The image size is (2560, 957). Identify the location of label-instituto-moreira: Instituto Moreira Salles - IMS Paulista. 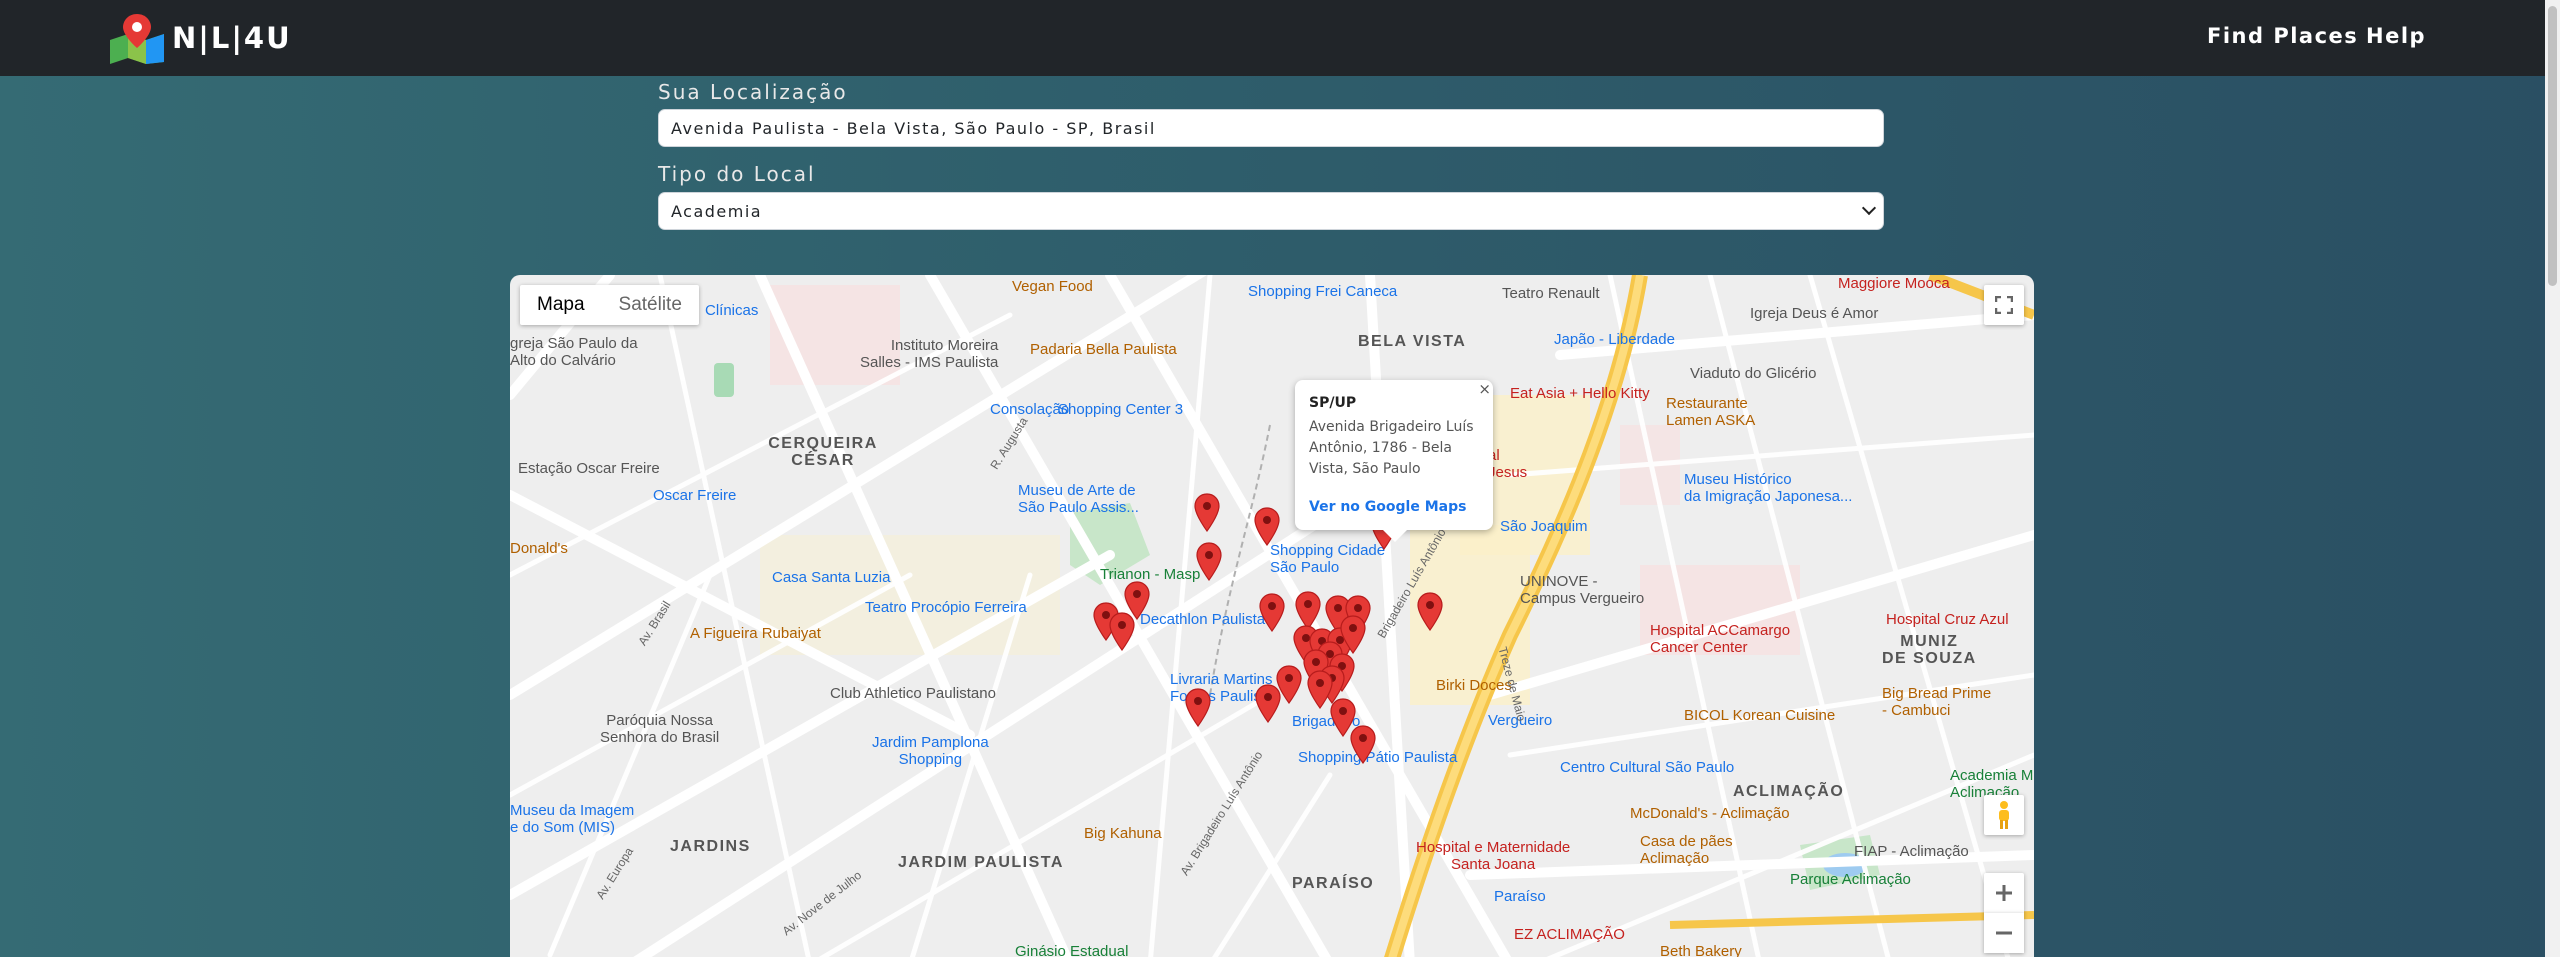
(929, 354).